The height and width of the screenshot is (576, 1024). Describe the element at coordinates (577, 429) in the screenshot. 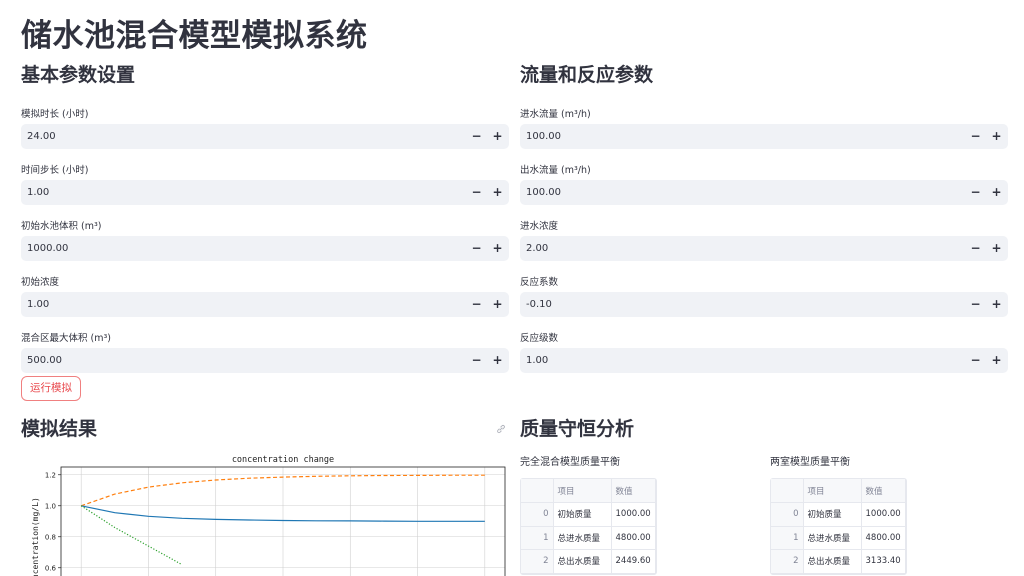

I see `mass-balance-title: 质量守恒分析` at that location.